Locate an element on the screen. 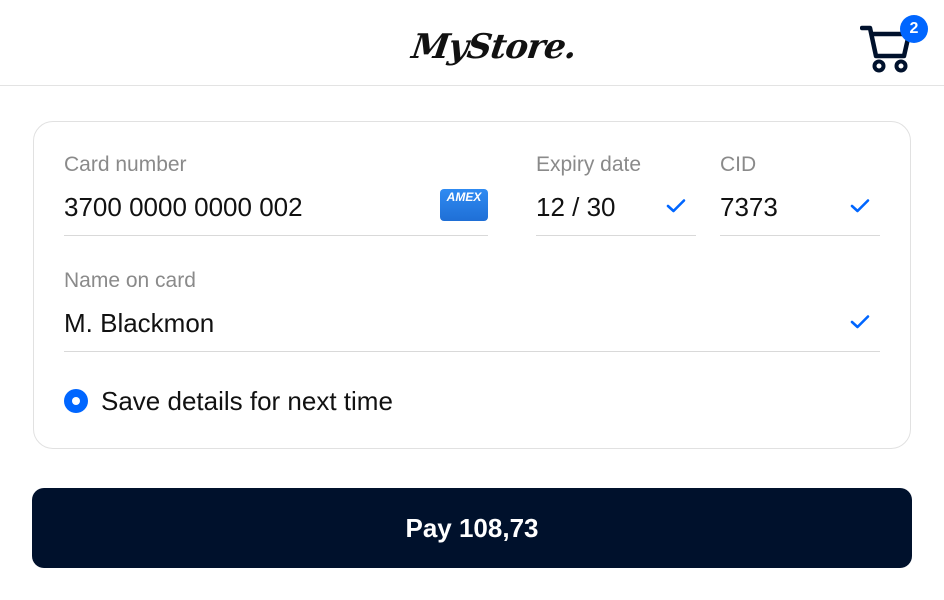 The image size is (944, 600). card-number-field: Card number 3700 0000 0000 002 AMEX is located at coordinates (276, 194).